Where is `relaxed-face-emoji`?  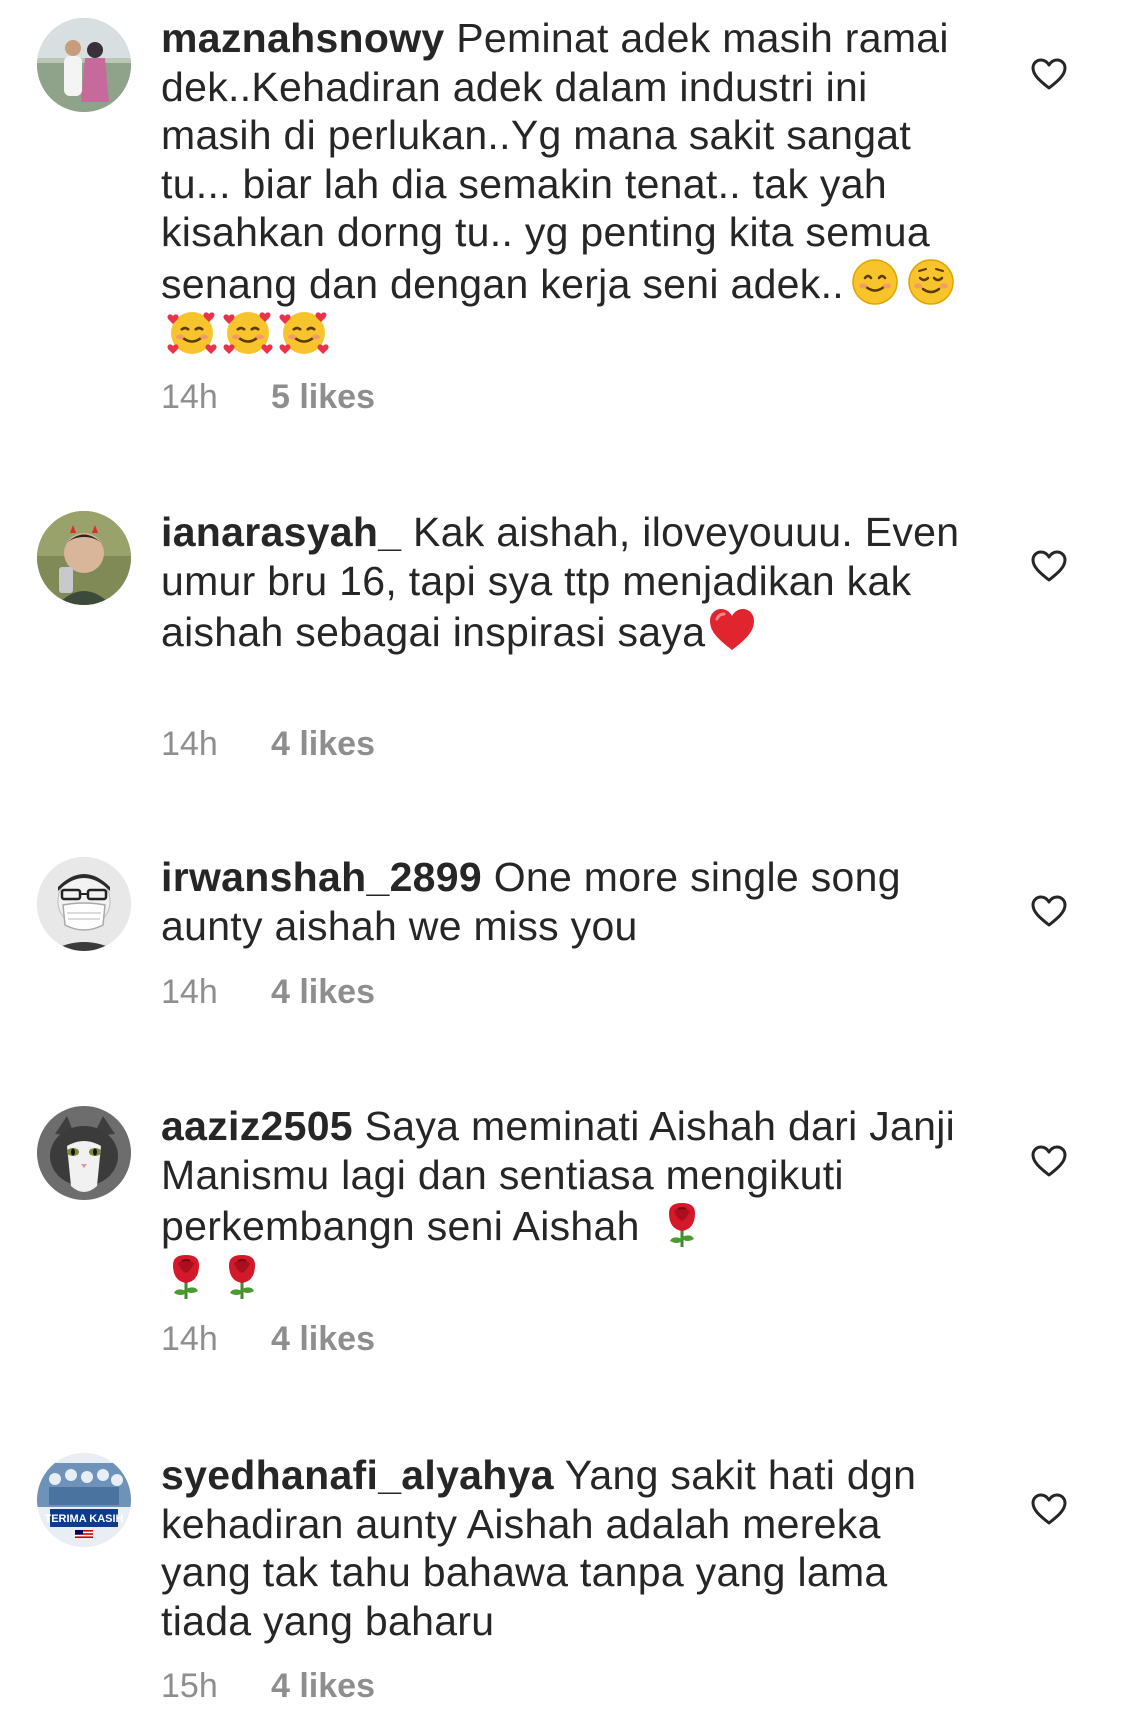
relaxed-face-emoji is located at coordinates (931, 282).